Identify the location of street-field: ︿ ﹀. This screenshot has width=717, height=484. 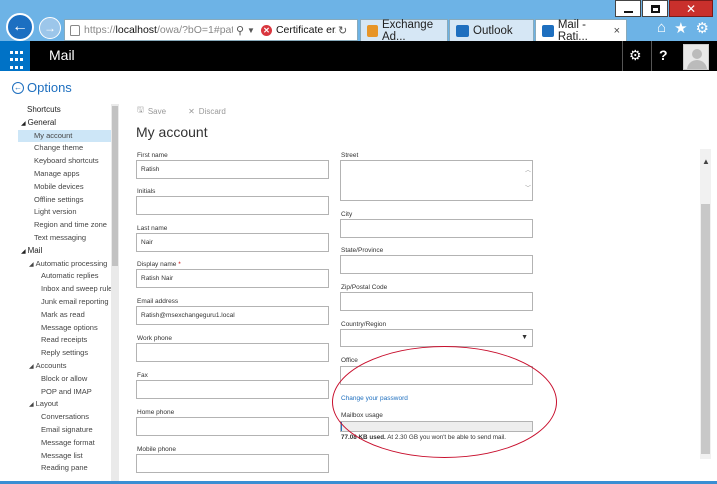
(436, 180).